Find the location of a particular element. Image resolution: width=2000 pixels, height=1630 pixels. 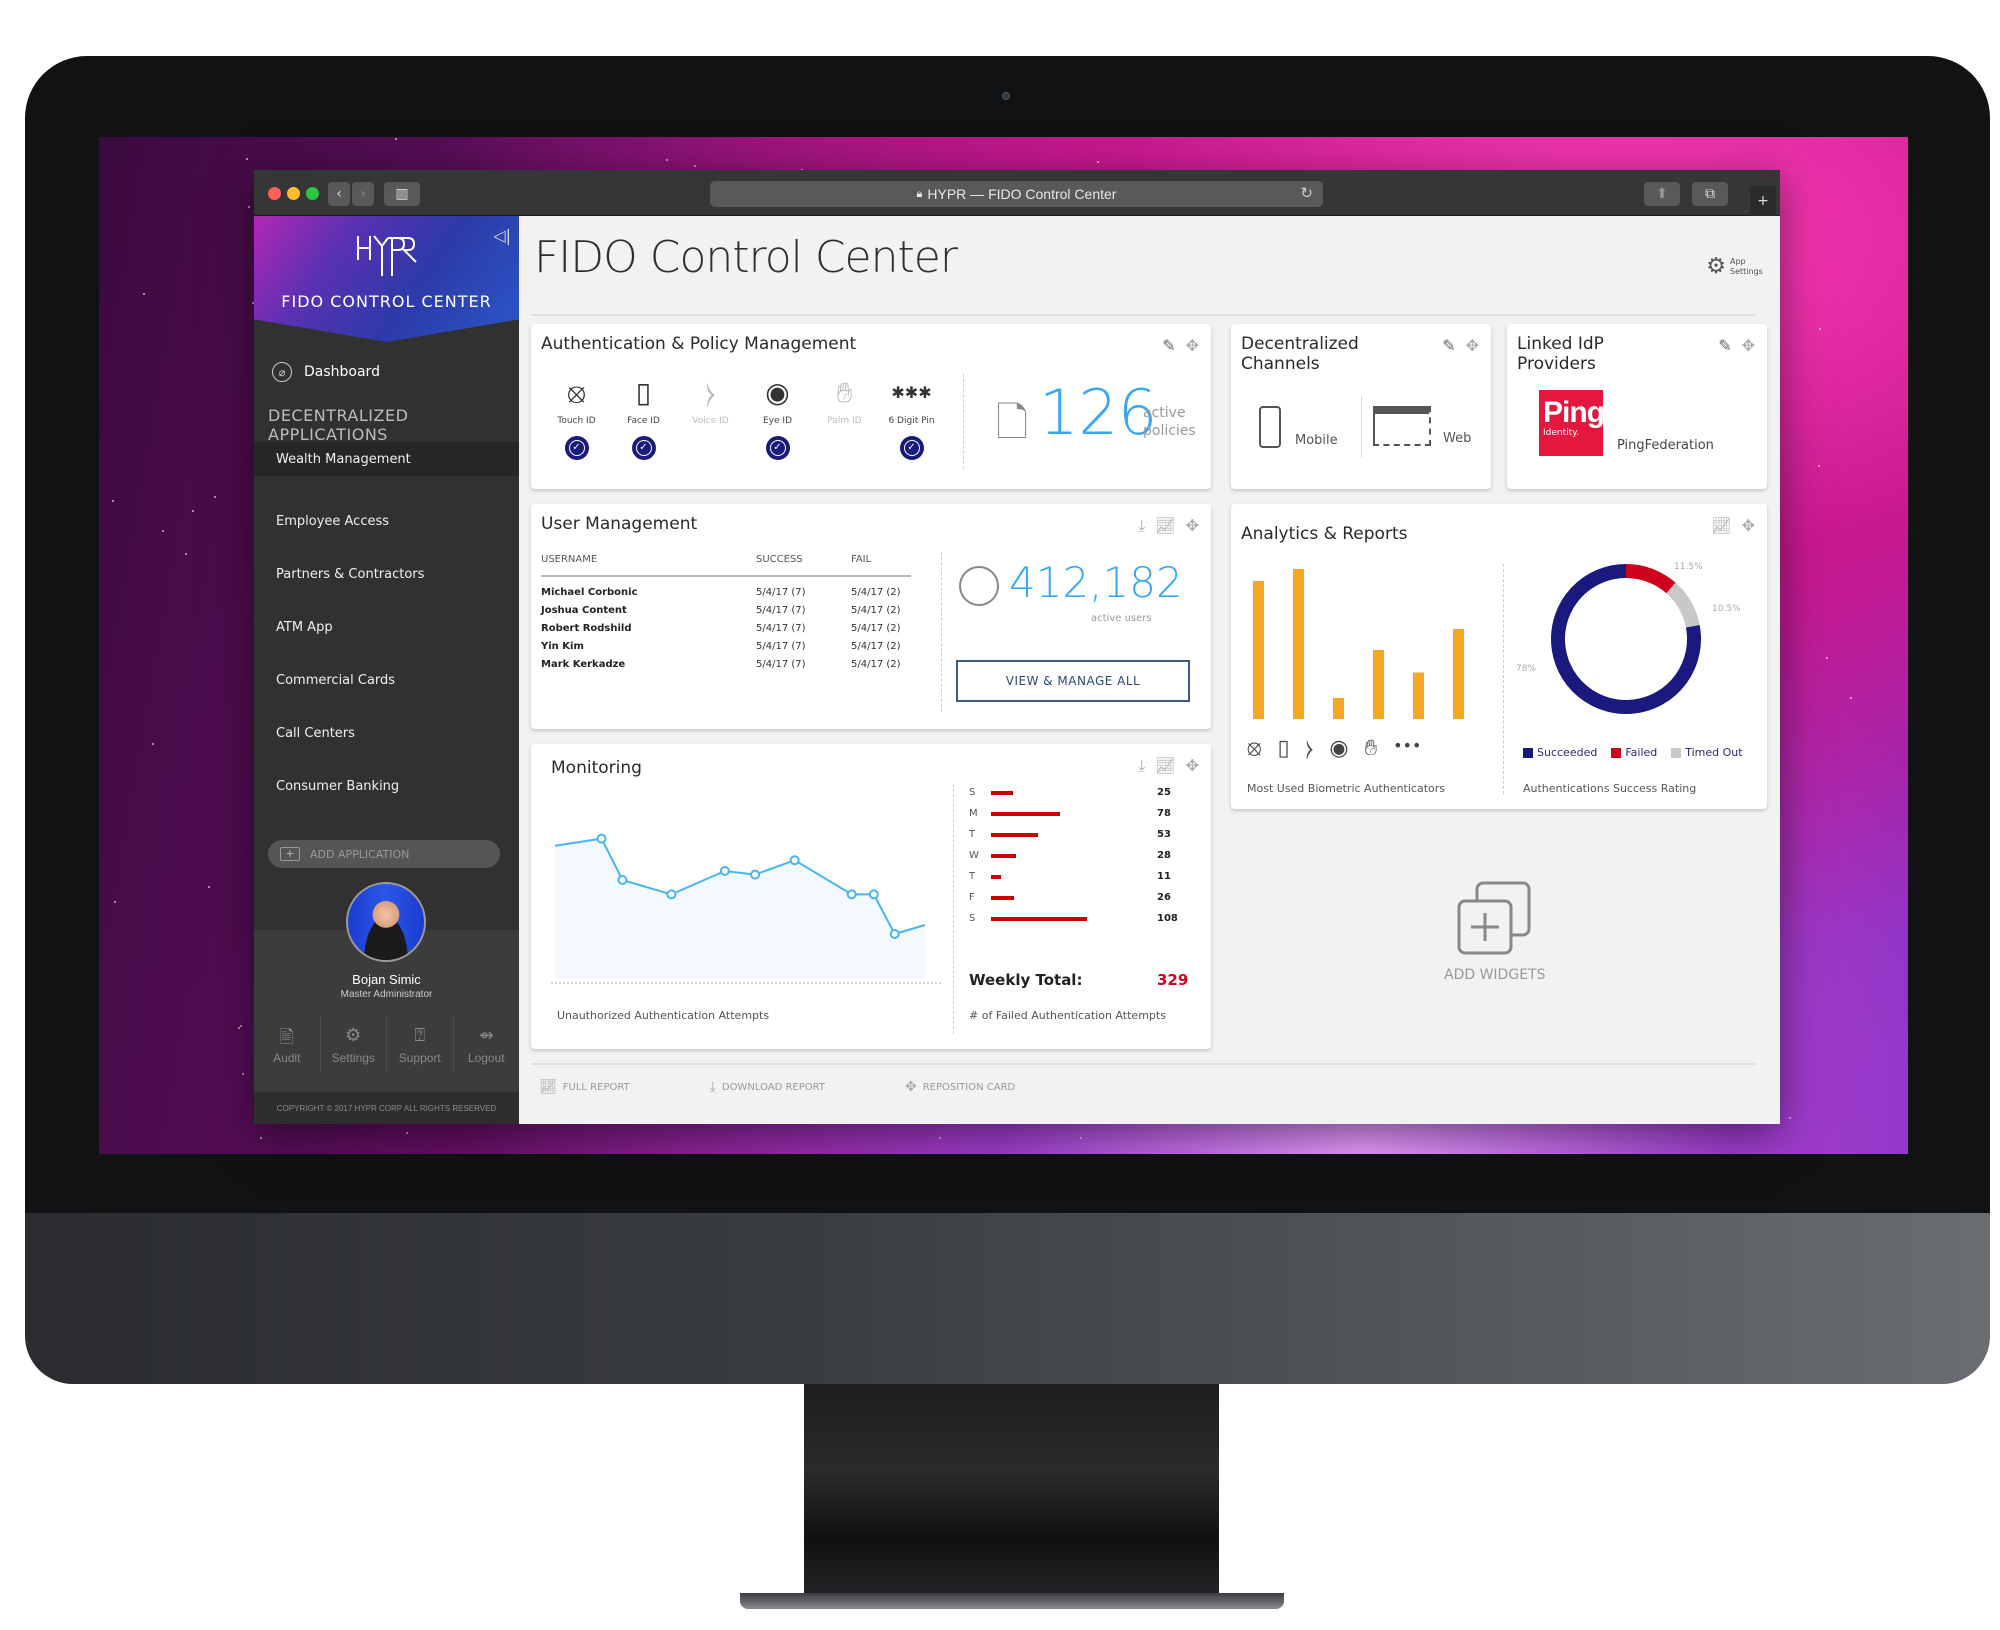

collapse-sidebar-icon: ◁| is located at coordinates (502, 235).